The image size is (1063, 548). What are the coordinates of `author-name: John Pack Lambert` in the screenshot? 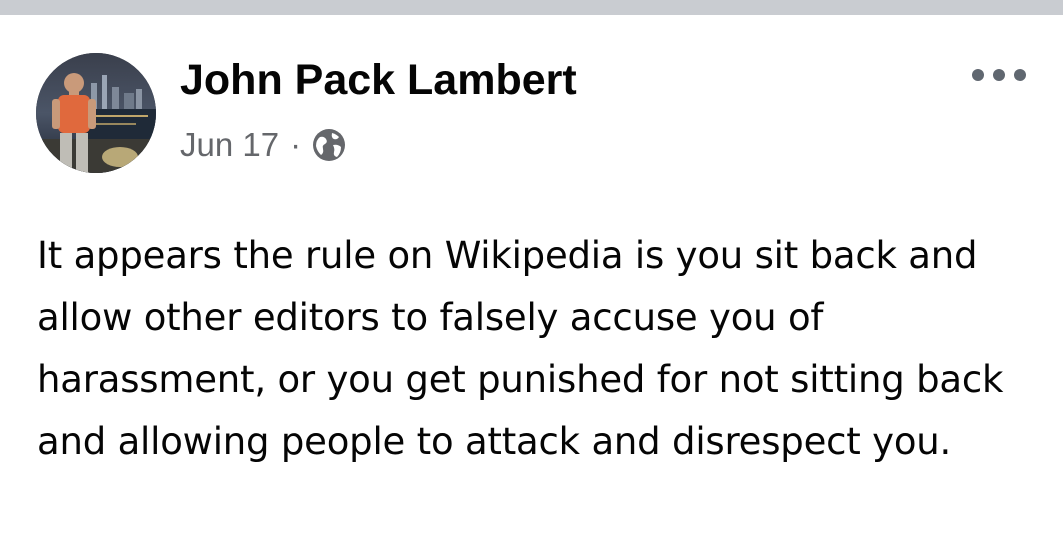 It's located at (378, 80).